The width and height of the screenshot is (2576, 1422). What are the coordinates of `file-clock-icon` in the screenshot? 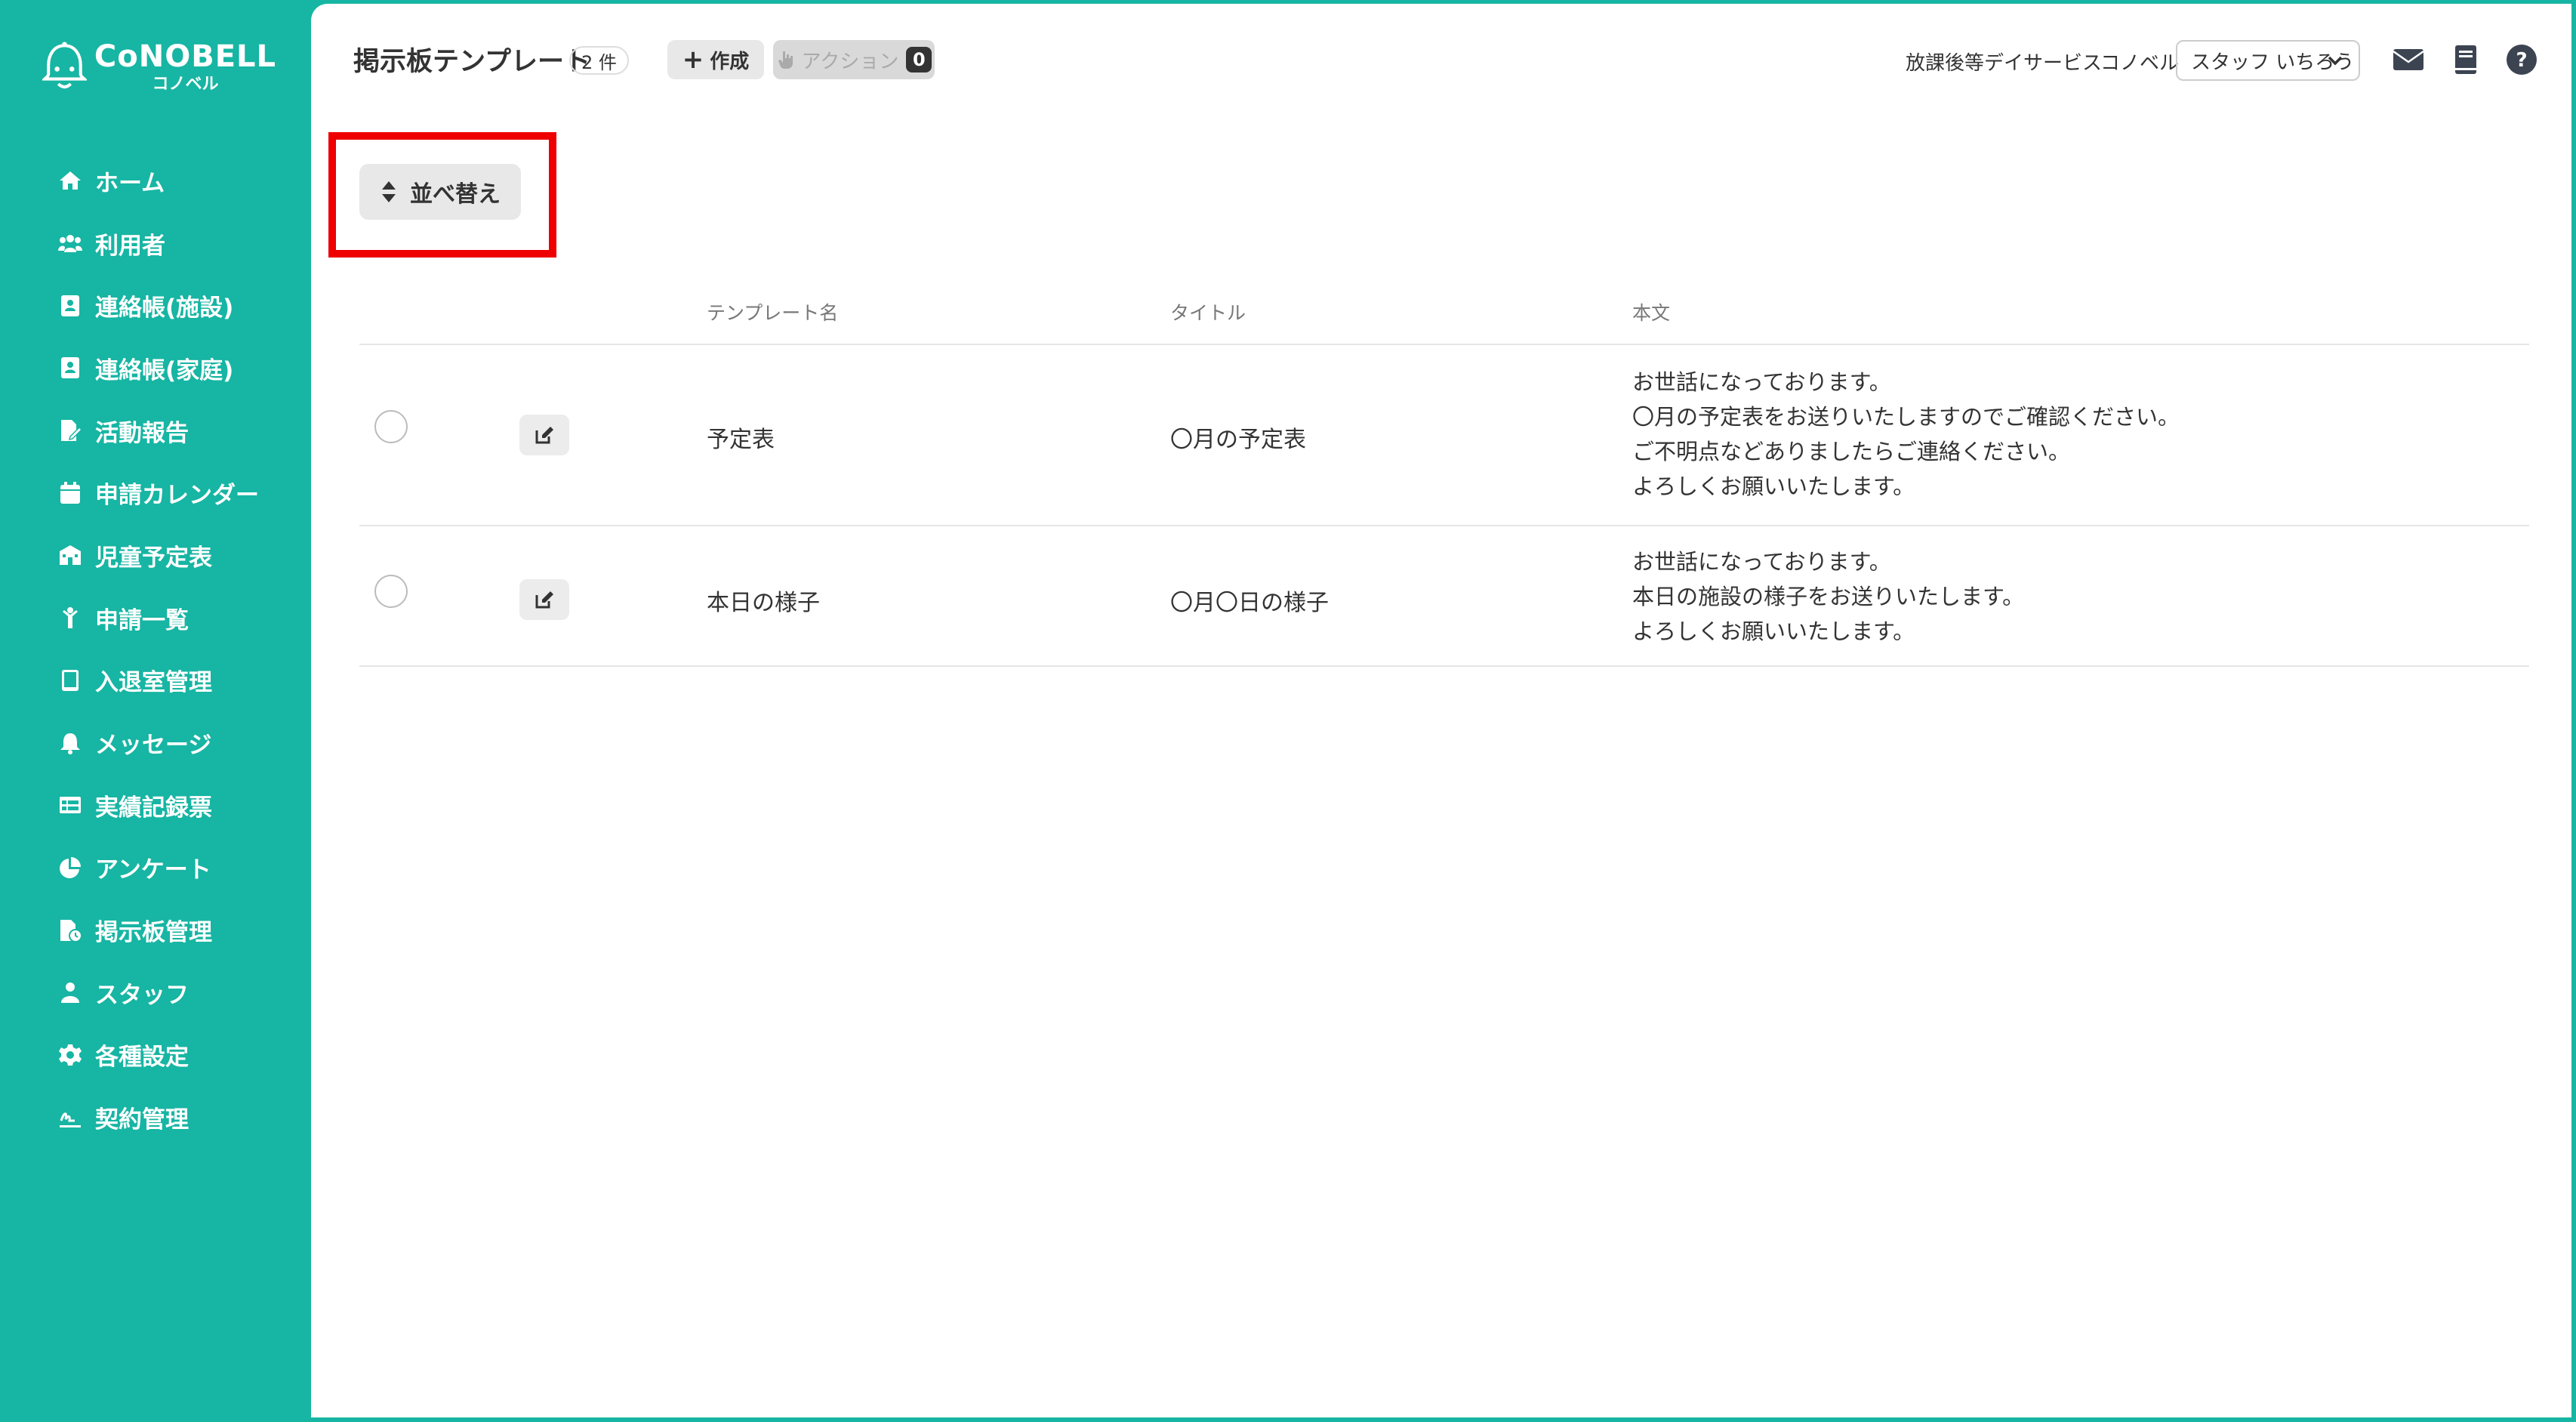 It's located at (70, 930).